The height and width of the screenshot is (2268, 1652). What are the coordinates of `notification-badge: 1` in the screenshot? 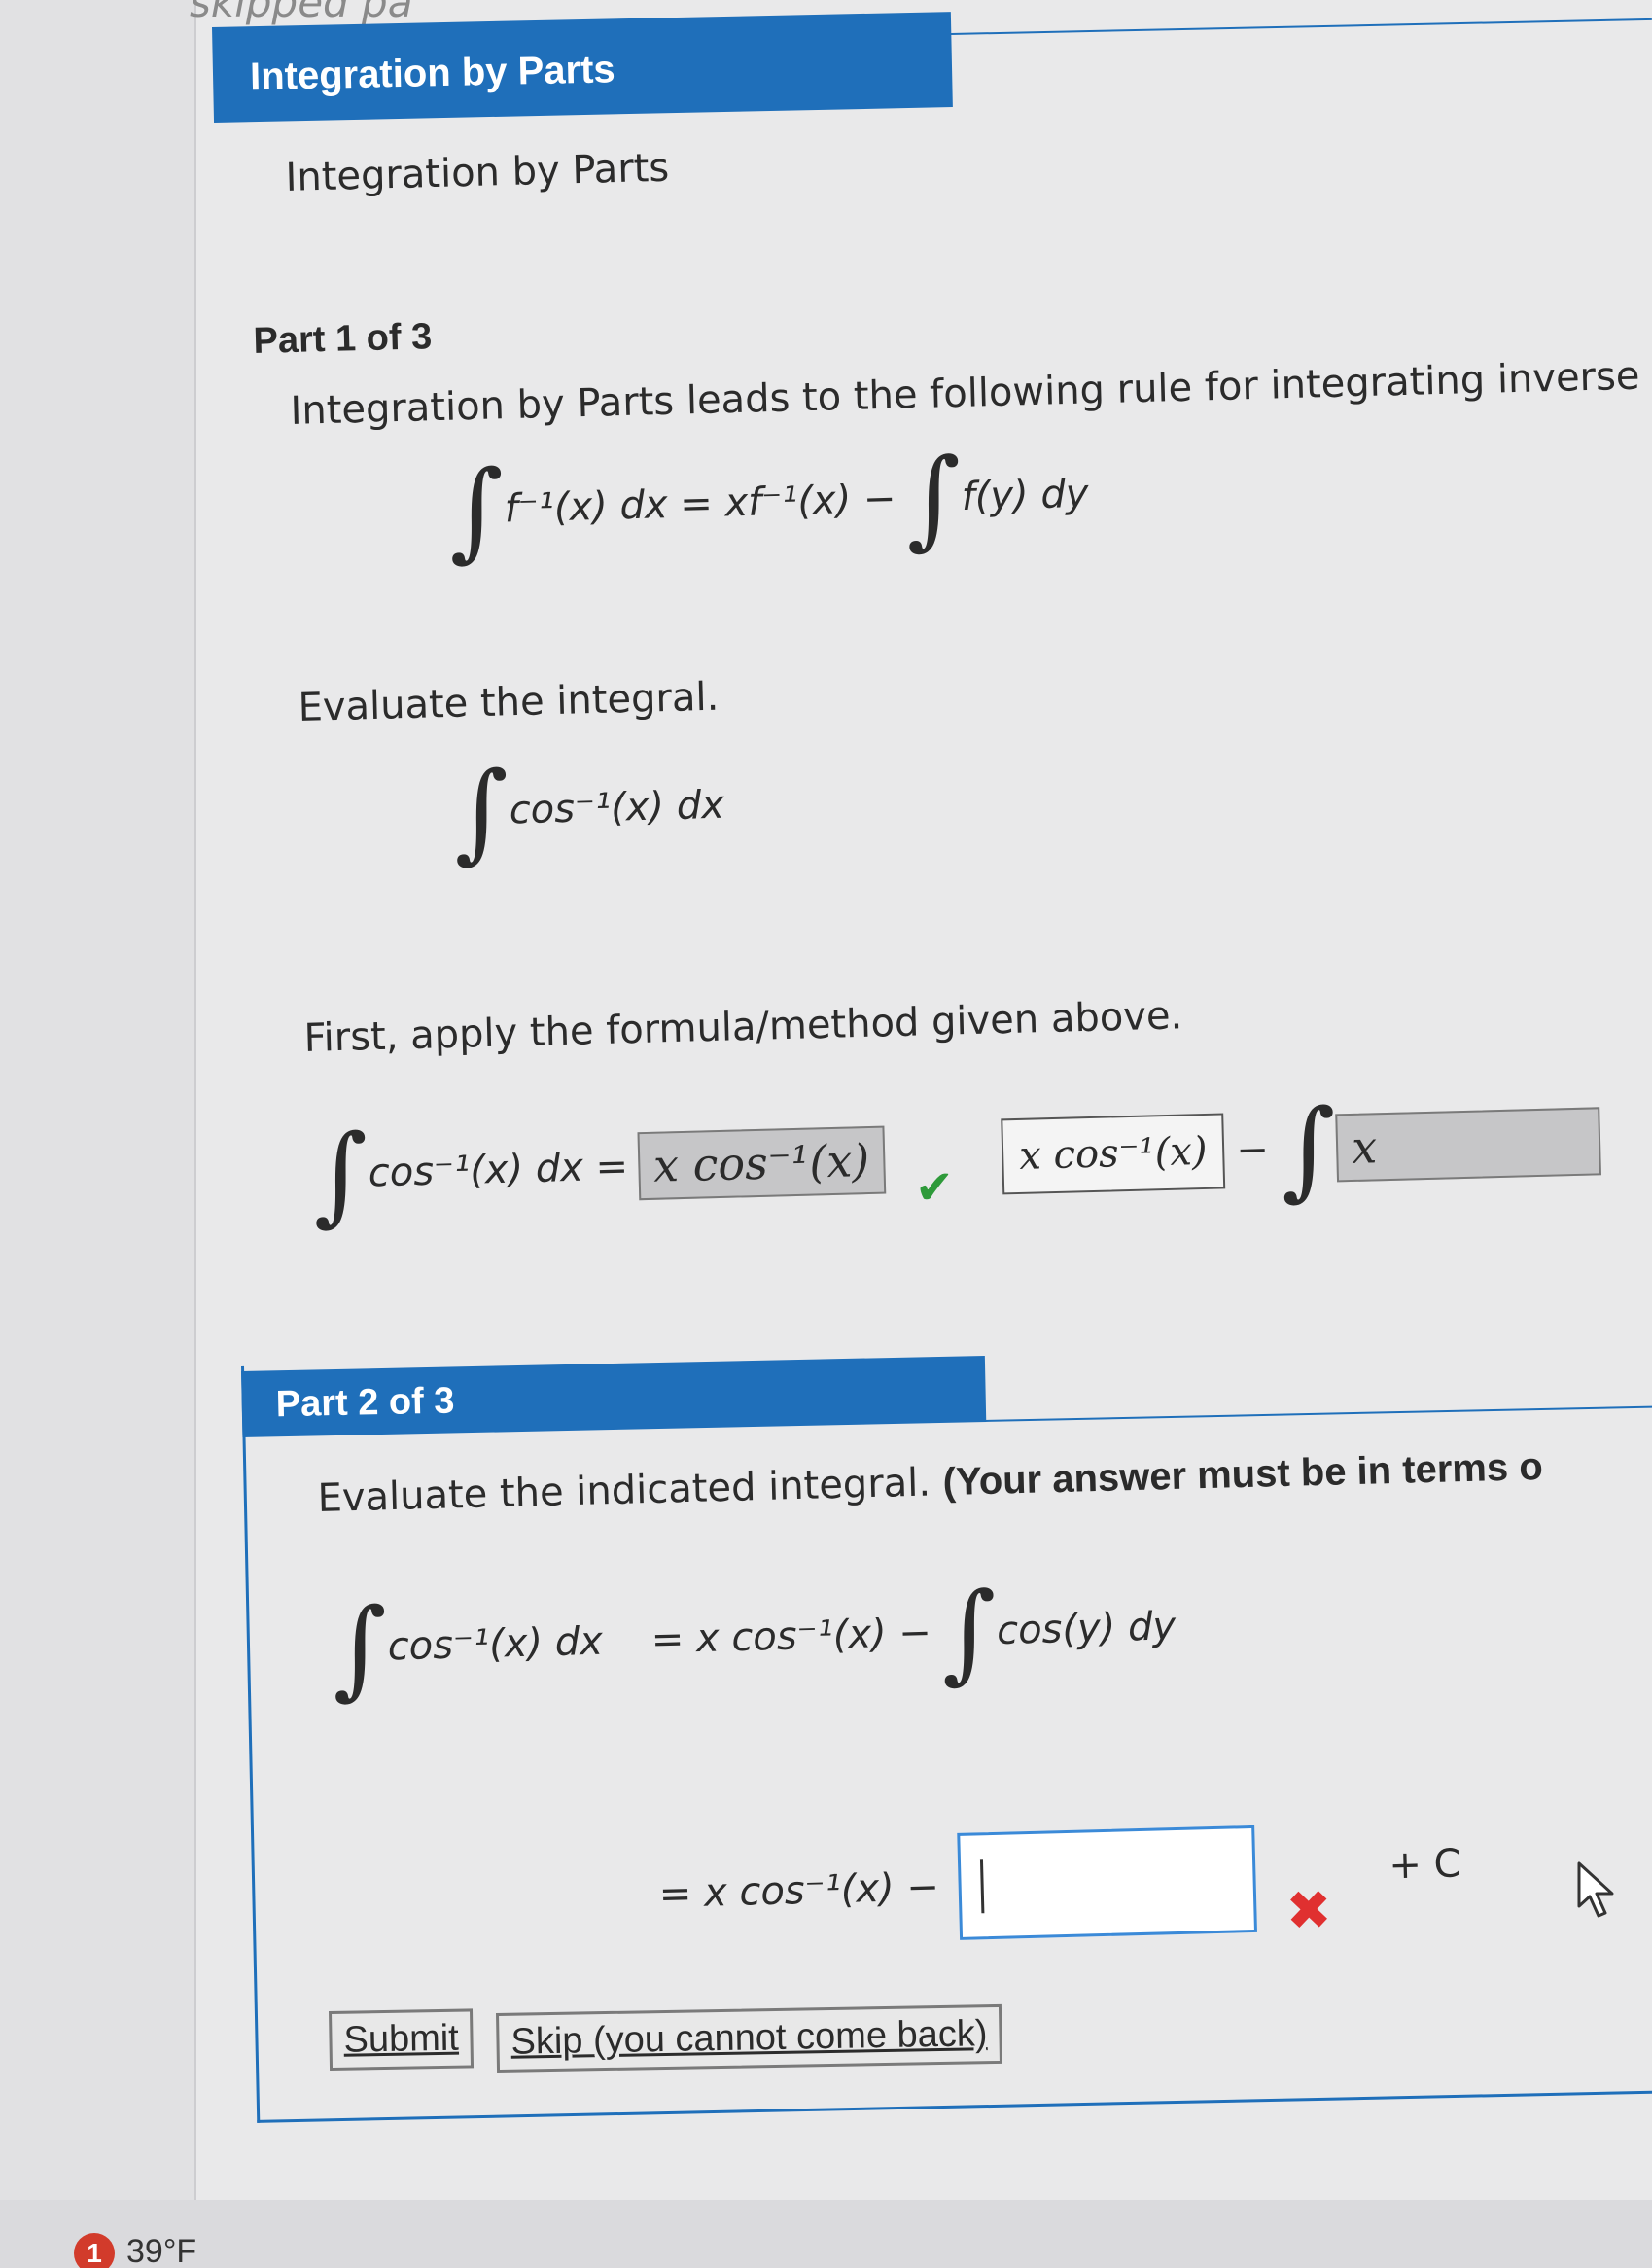 It's located at (94, 2250).